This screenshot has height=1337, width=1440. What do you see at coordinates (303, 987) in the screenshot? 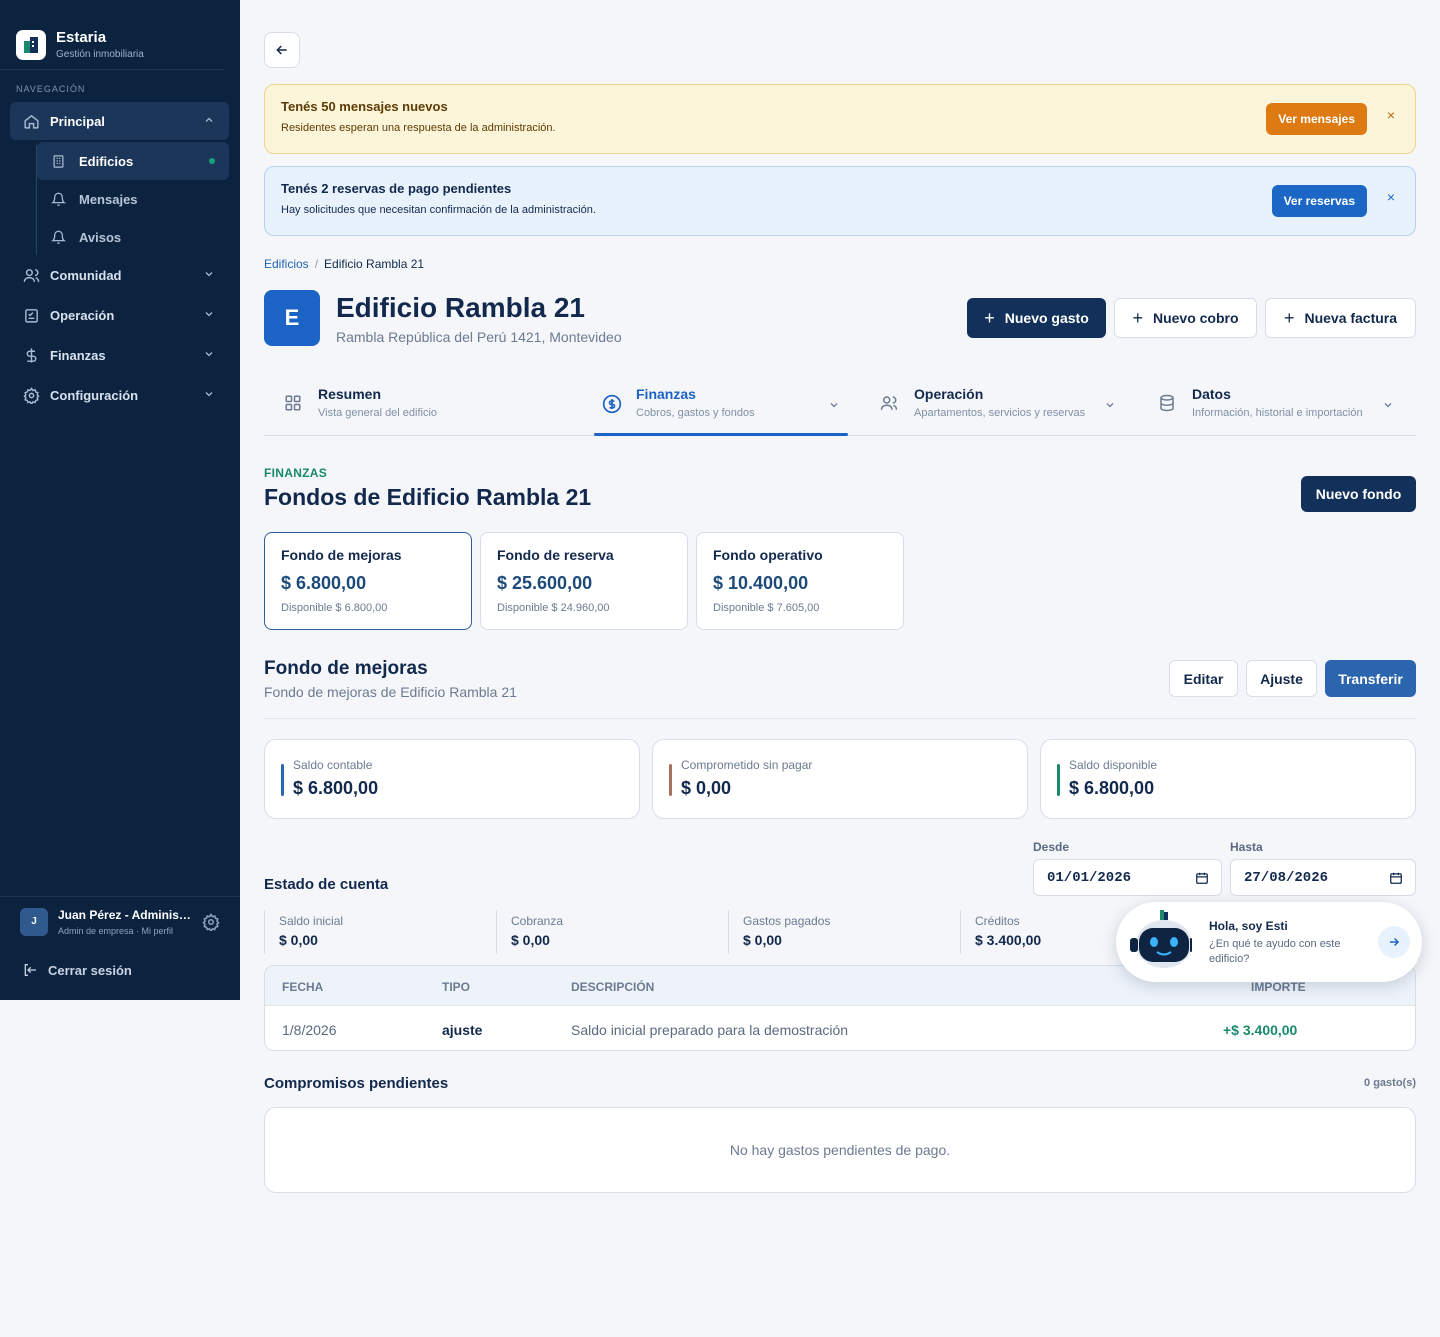
I see `column-header: FECHA` at bounding box center [303, 987].